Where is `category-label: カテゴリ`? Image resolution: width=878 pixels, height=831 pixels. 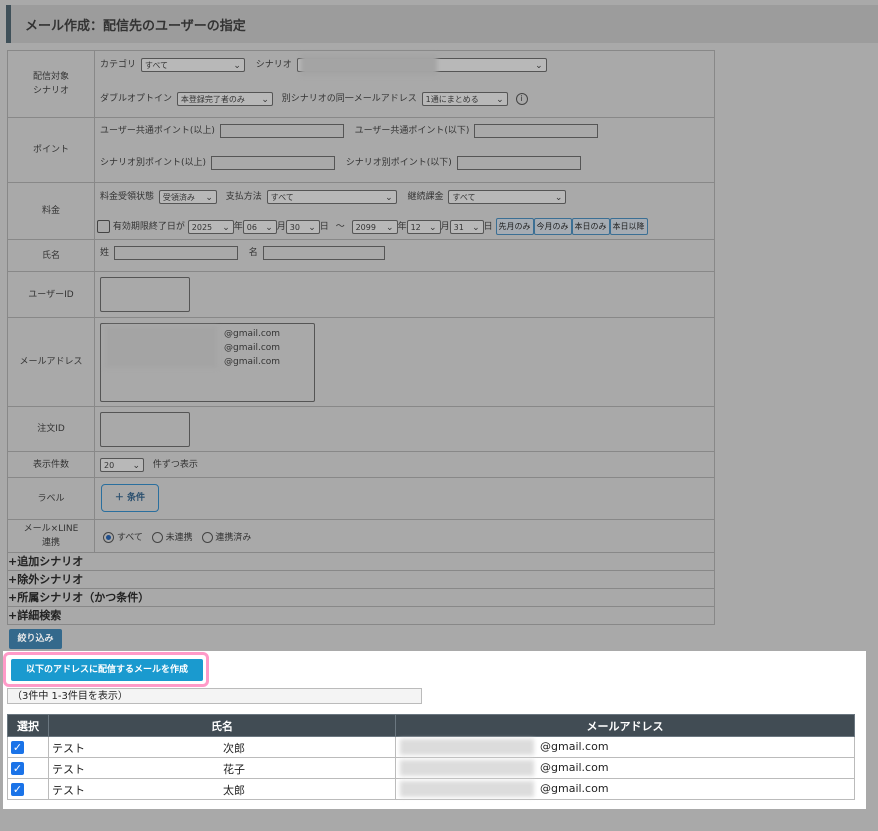
category-label: カテゴリ is located at coordinates (118, 65).